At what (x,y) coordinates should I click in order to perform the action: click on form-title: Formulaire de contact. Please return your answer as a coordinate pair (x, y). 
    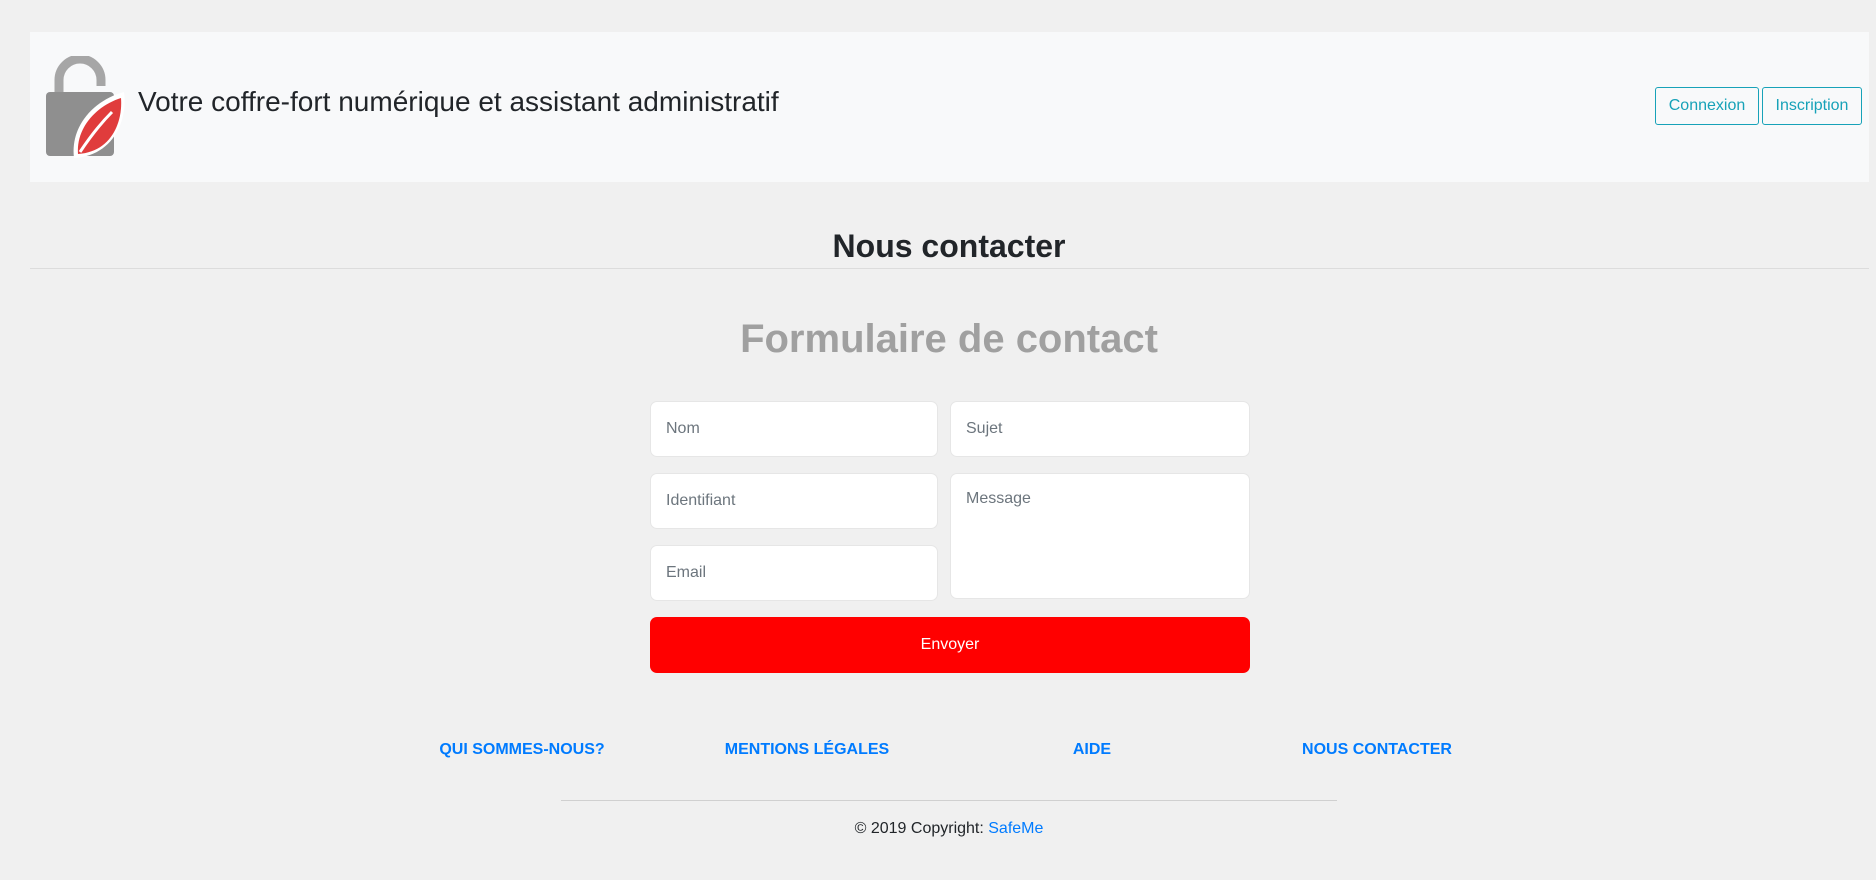
    Looking at the image, I should click on (949, 339).